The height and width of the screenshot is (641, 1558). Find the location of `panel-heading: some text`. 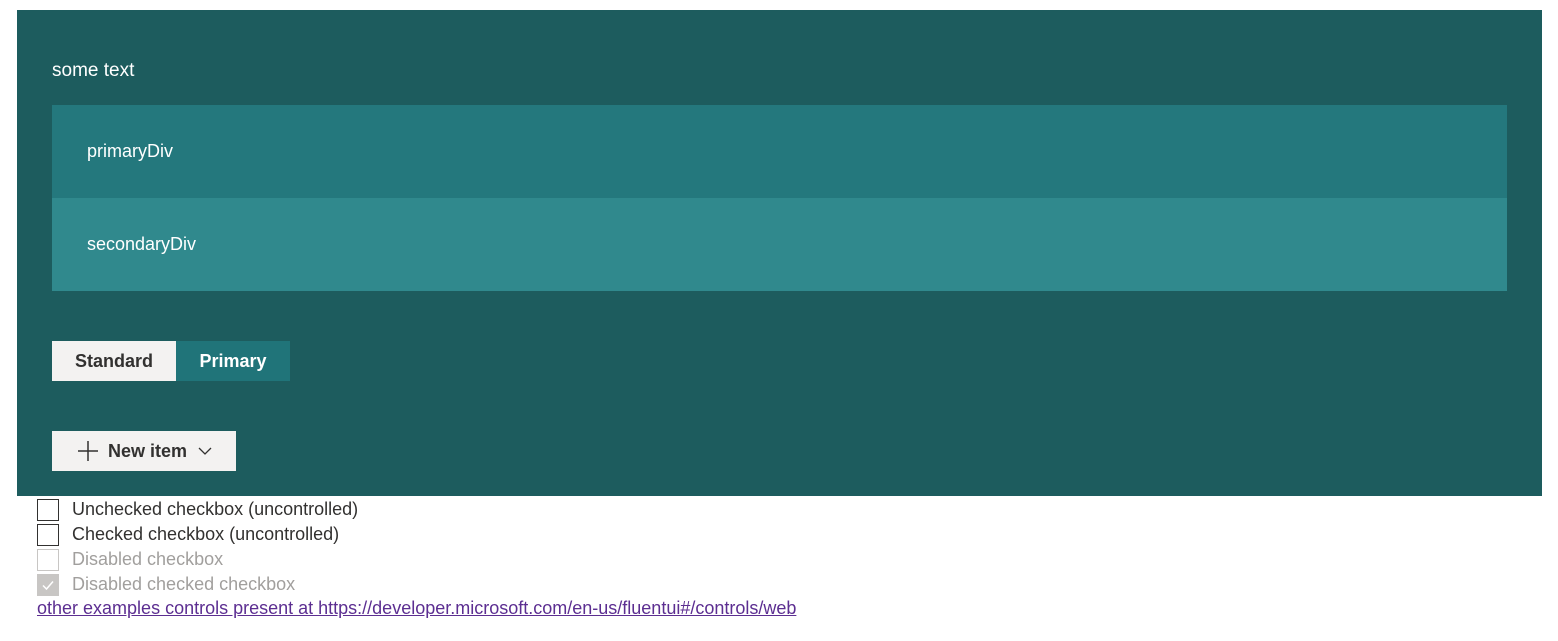

panel-heading: some text is located at coordinates (93, 70).